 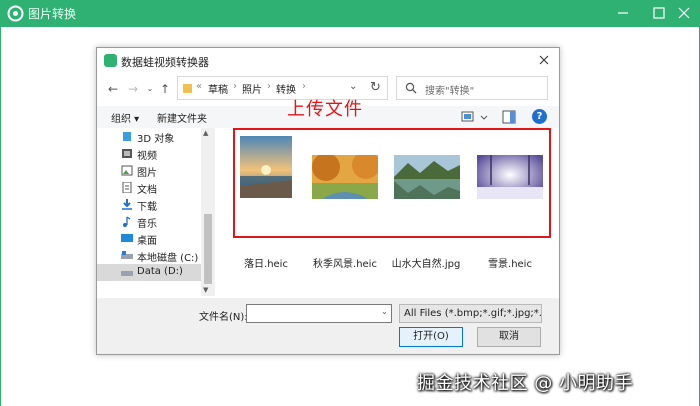 What do you see at coordinates (156, 255) in the screenshot?
I see `nav-item-local-disk-c: 本地磁盘 (C:)` at bounding box center [156, 255].